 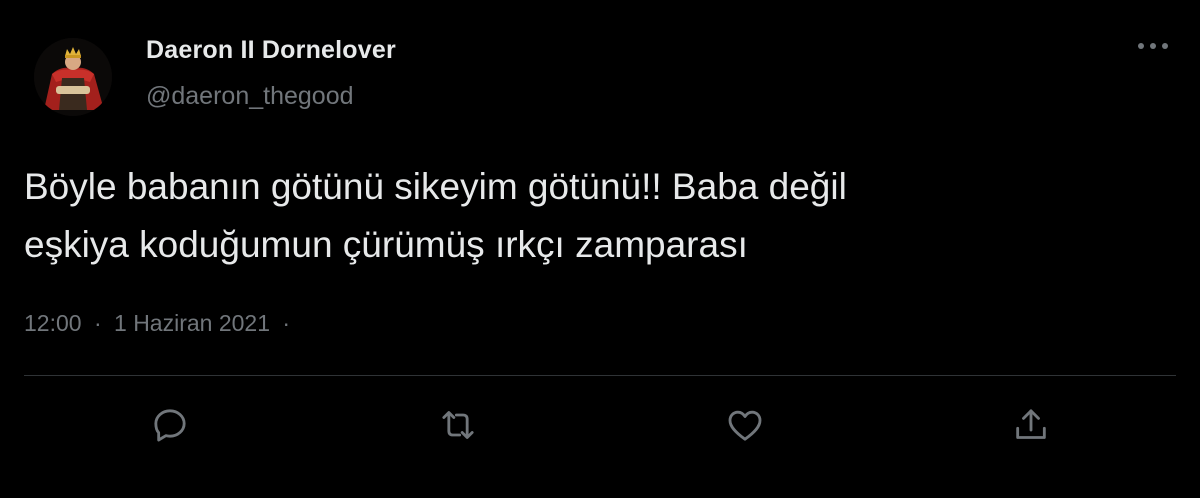 I want to click on more-icon, so click(x=1153, y=46).